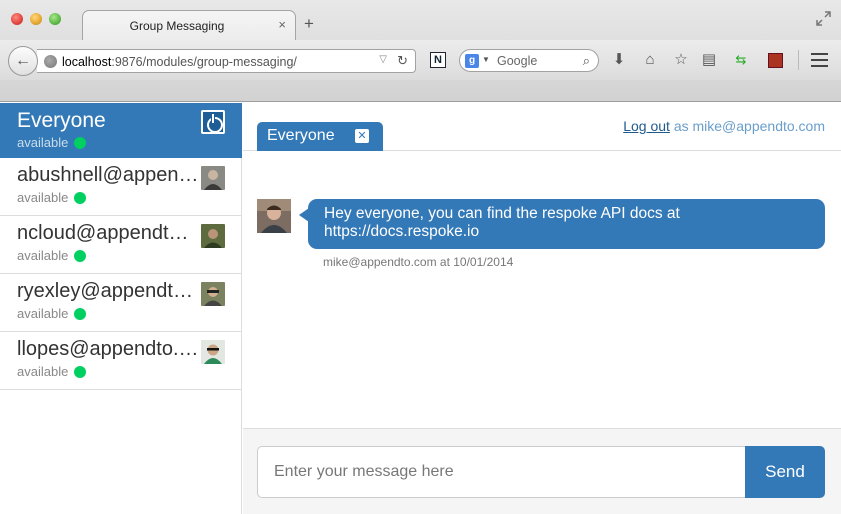 The image size is (841, 514). What do you see at coordinates (646, 126) in the screenshot?
I see `logout-link: Log out` at bounding box center [646, 126].